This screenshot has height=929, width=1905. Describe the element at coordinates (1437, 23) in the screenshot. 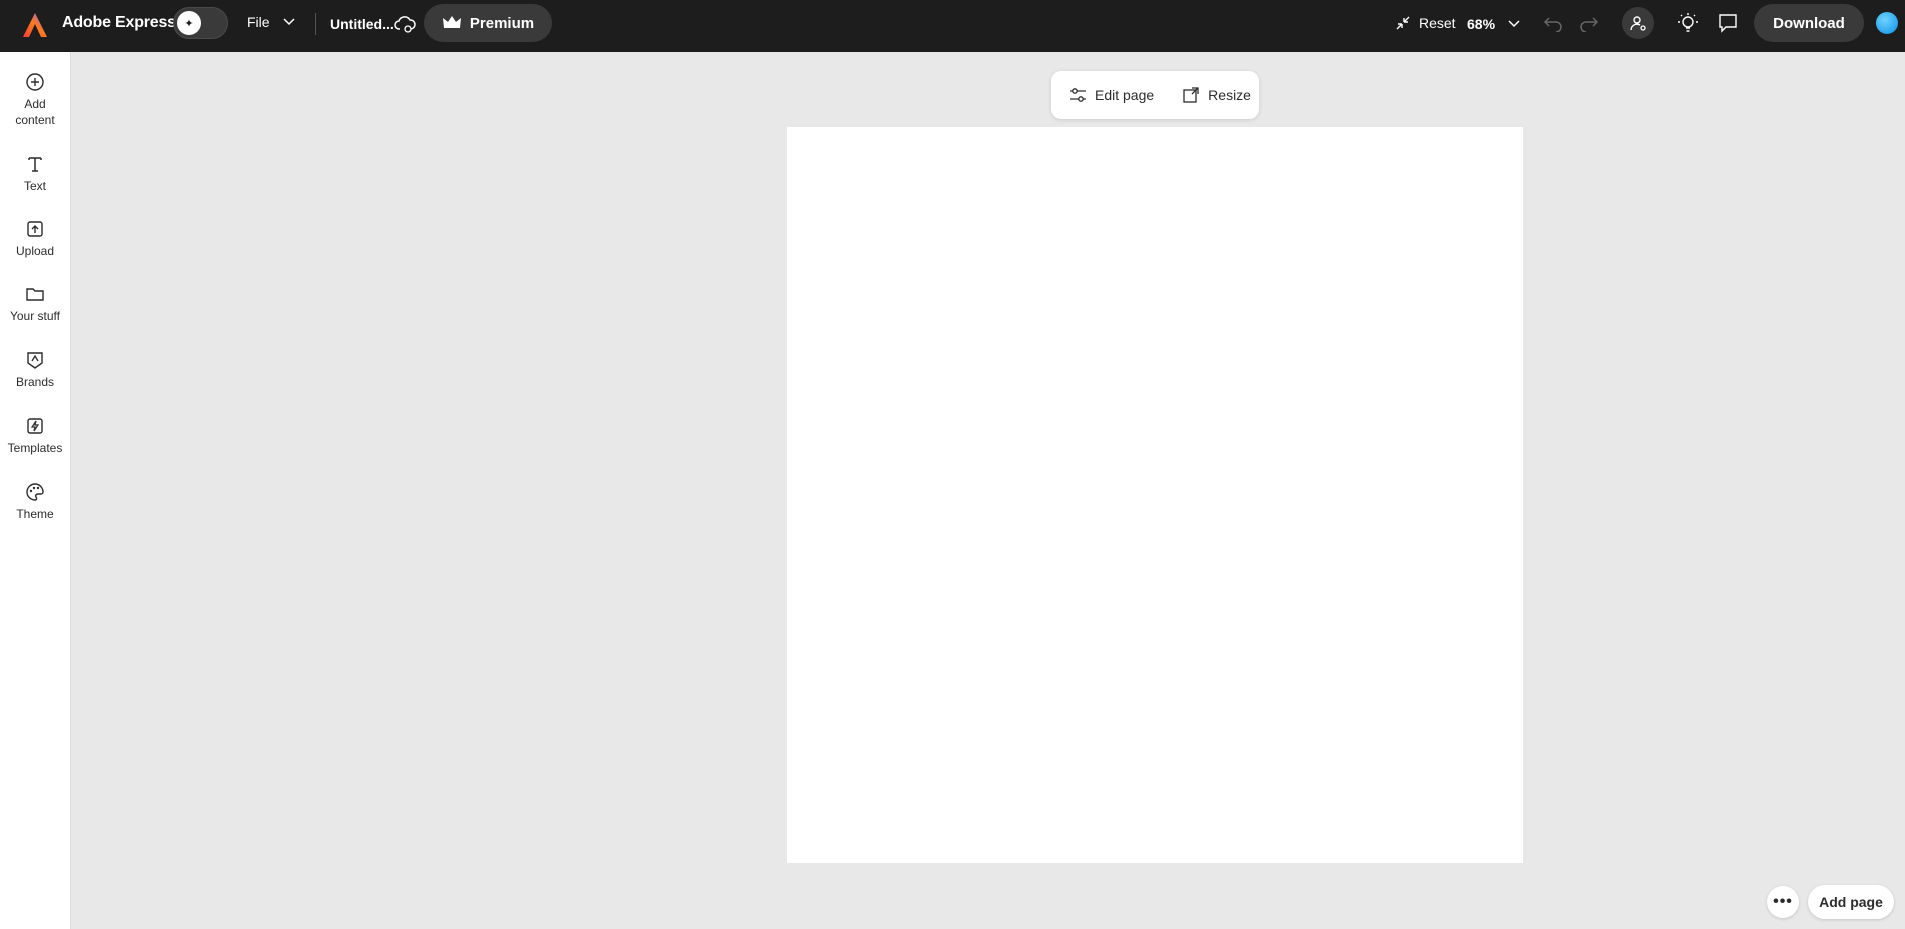

I see `reset-label: Reset` at that location.